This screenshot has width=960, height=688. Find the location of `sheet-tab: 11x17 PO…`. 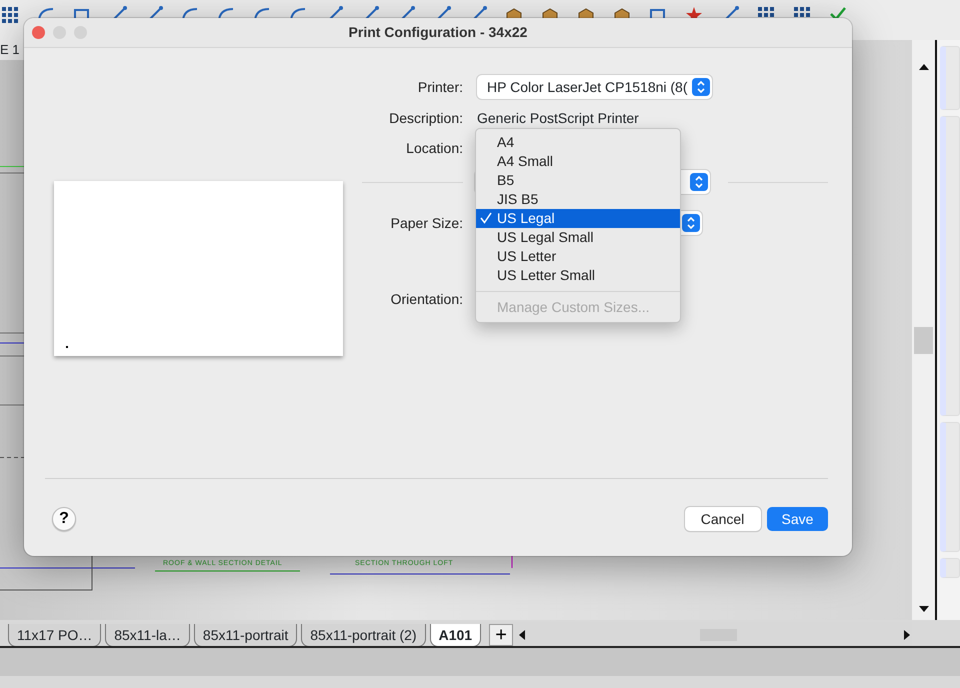

sheet-tab: 11x17 PO… is located at coordinates (55, 635).